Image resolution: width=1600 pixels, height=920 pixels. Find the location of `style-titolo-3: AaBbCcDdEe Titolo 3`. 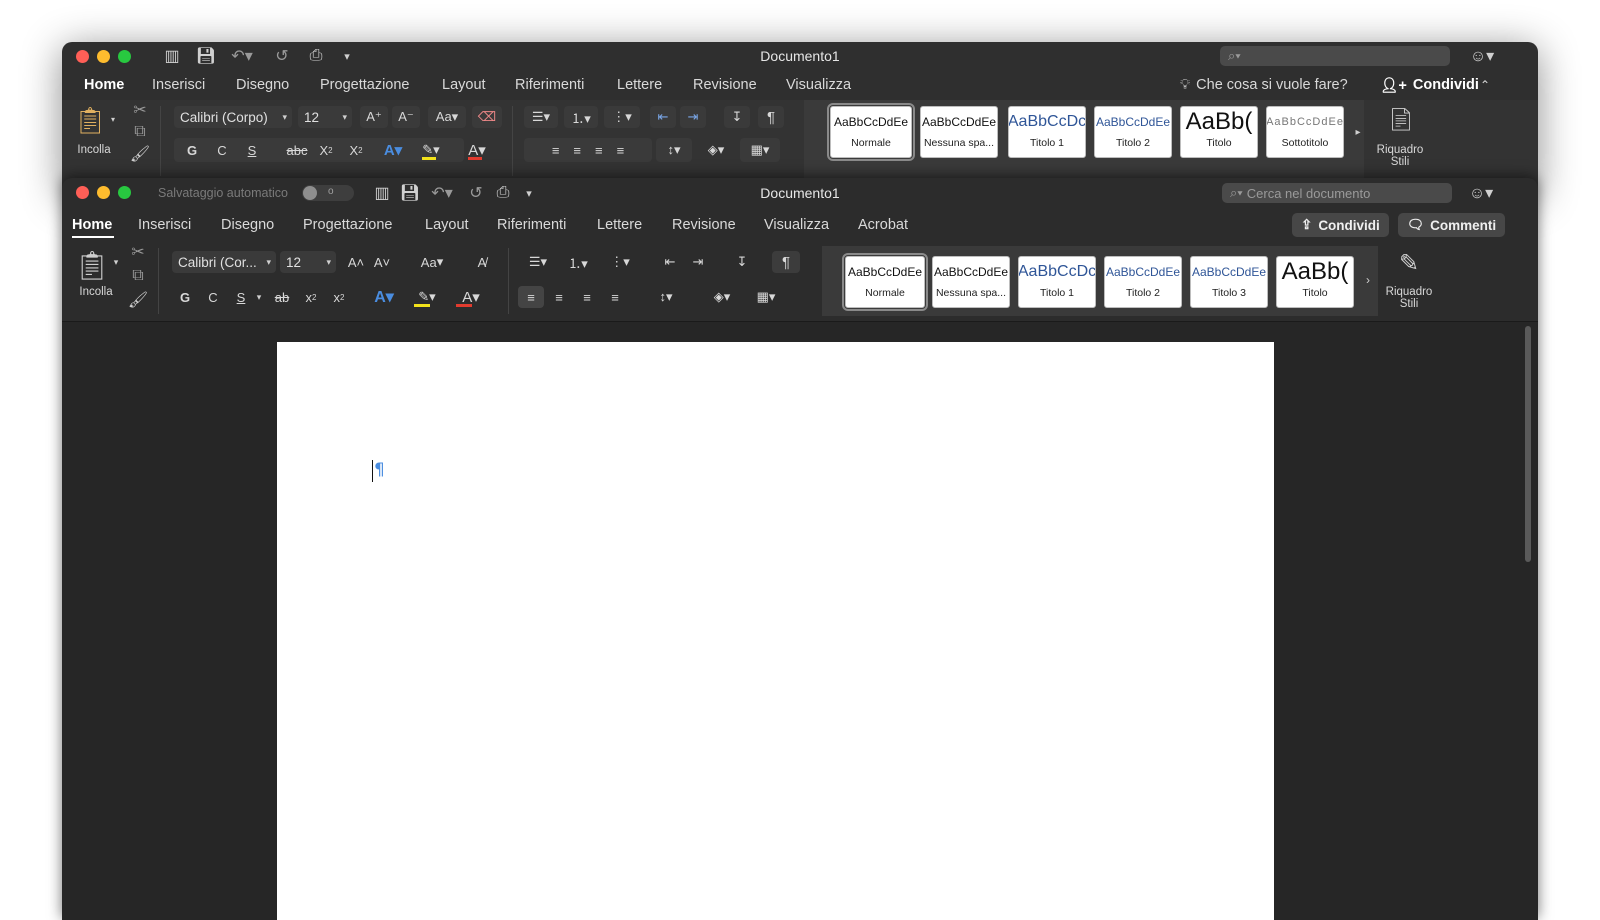

style-titolo-3: AaBbCcDdEe Titolo 3 is located at coordinates (1229, 282).